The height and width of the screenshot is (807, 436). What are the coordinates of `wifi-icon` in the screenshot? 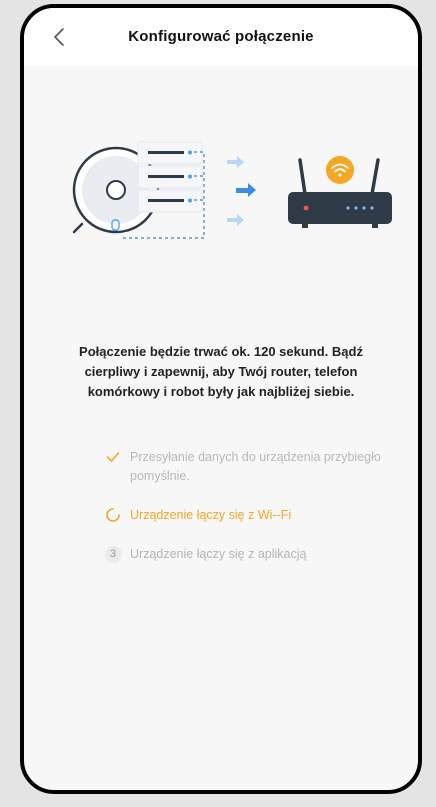 It's located at (340, 170).